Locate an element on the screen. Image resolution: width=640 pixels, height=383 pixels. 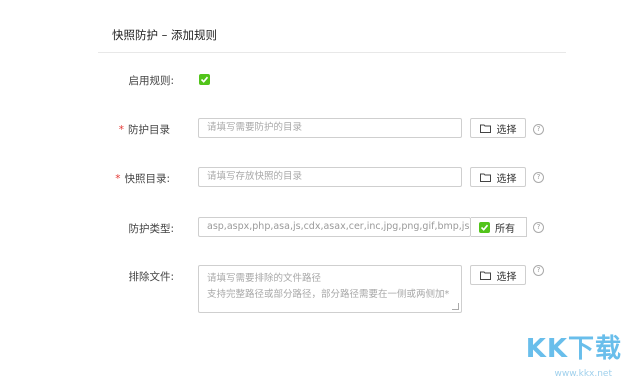
exclude-files-textarea: 请填写需要排除的文件路径 支持完整路径或部分路径，部分路径需要在一侧或两侧加* is located at coordinates (330, 289).